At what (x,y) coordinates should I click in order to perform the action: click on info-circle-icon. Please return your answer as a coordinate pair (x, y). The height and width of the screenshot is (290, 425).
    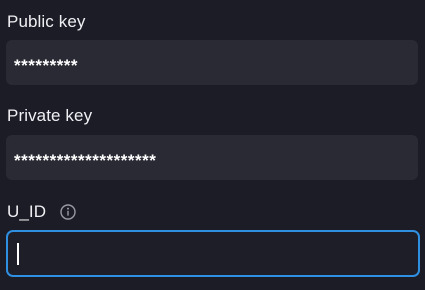
    Looking at the image, I should click on (68, 212).